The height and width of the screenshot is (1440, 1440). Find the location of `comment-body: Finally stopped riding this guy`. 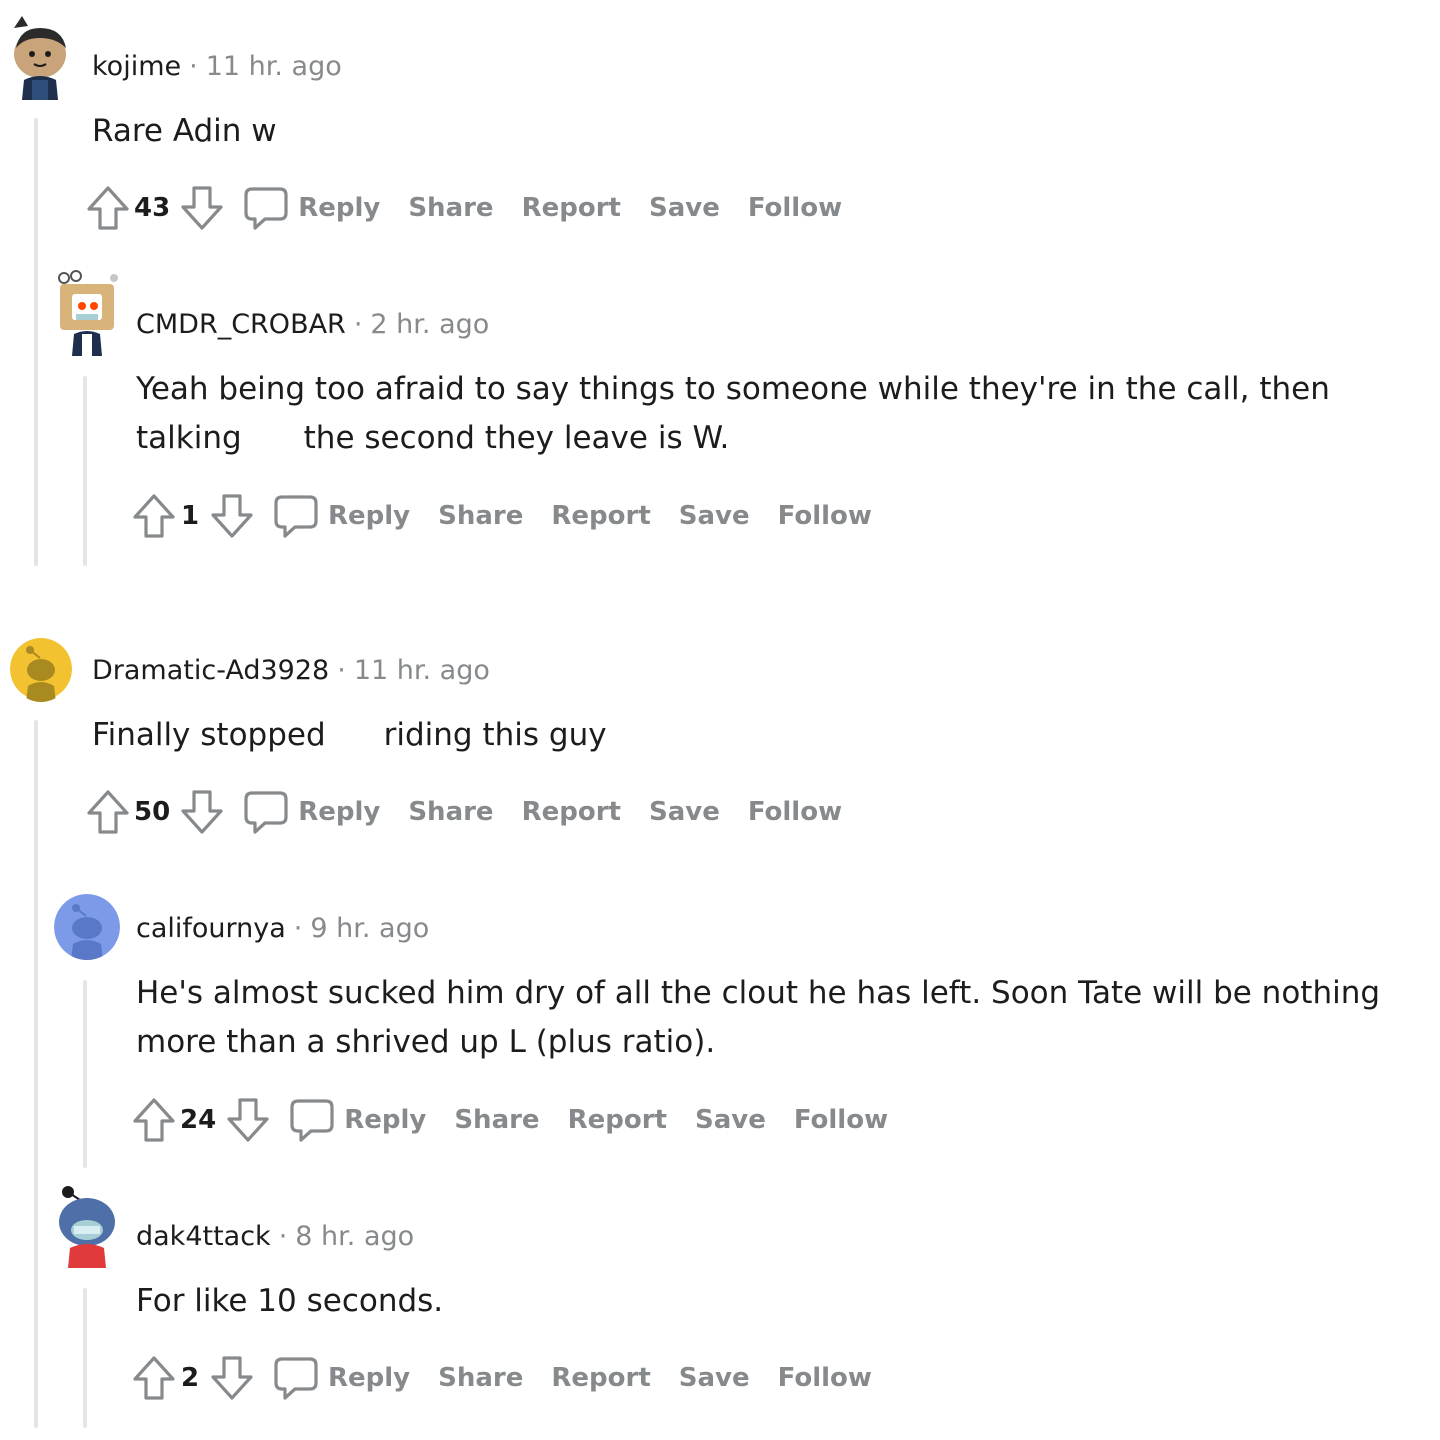

comment-body: Finally stopped riding this guy is located at coordinates (349, 735).